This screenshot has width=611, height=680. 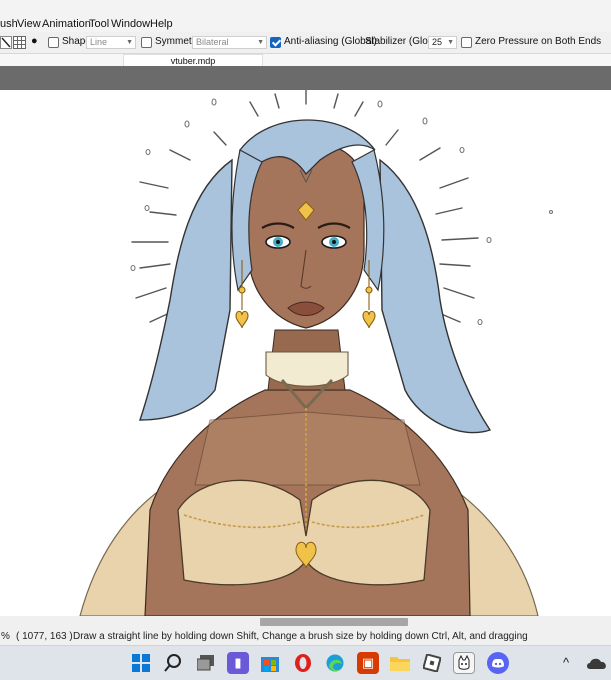 What do you see at coordinates (368, 663) in the screenshot?
I see `office-icon: ▣` at bounding box center [368, 663].